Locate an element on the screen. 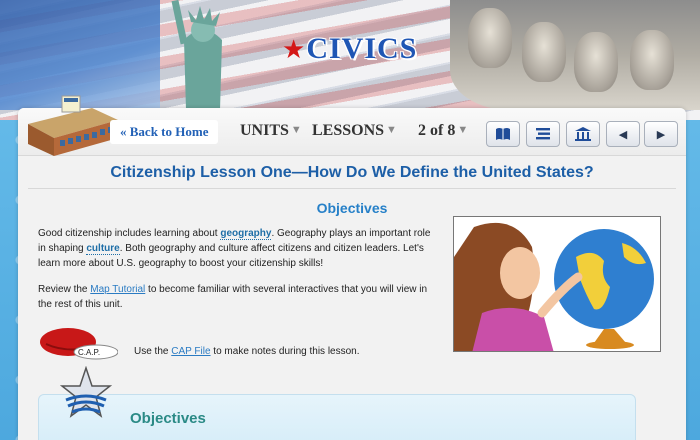 The width and height of the screenshot is (700, 440). resources-button is located at coordinates (583, 134).